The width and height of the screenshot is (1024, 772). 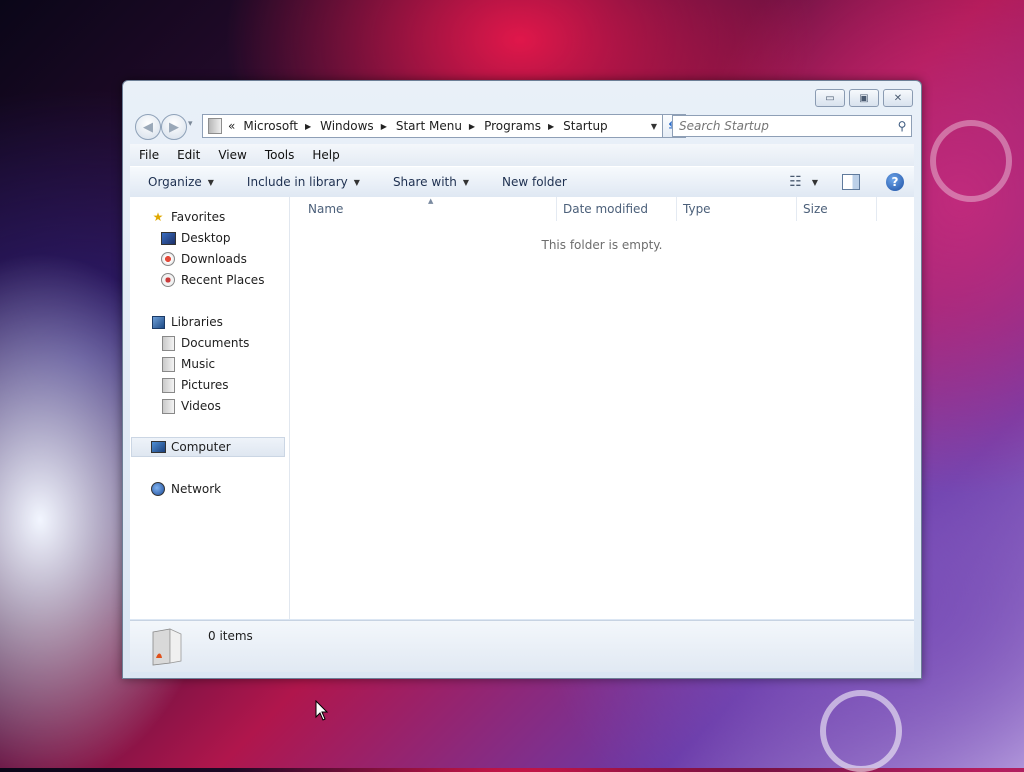 I want to click on menu-edit: Edit, so click(x=188, y=155).